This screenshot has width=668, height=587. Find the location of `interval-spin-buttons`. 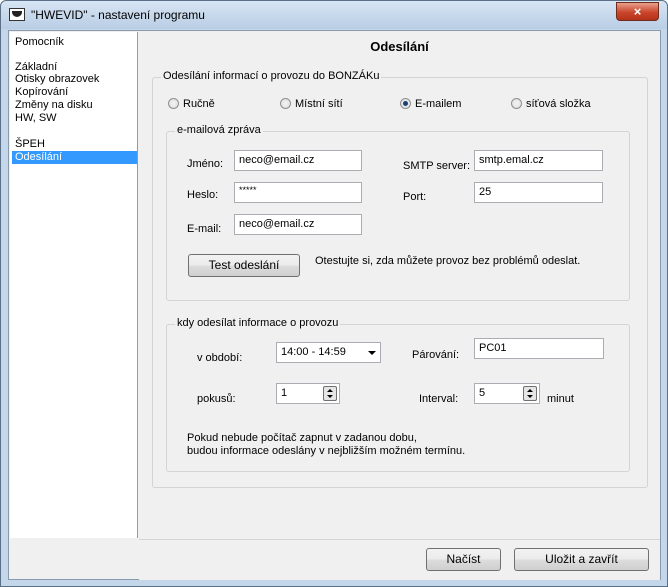

interval-spin-buttons is located at coordinates (530, 393).